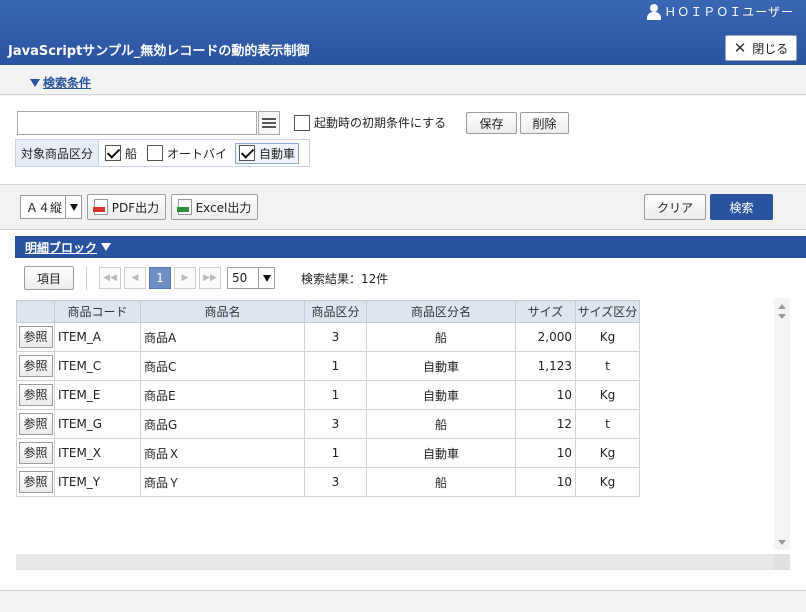 Image resolution: width=806 pixels, height=612 pixels. I want to click on search-input, so click(137, 123).